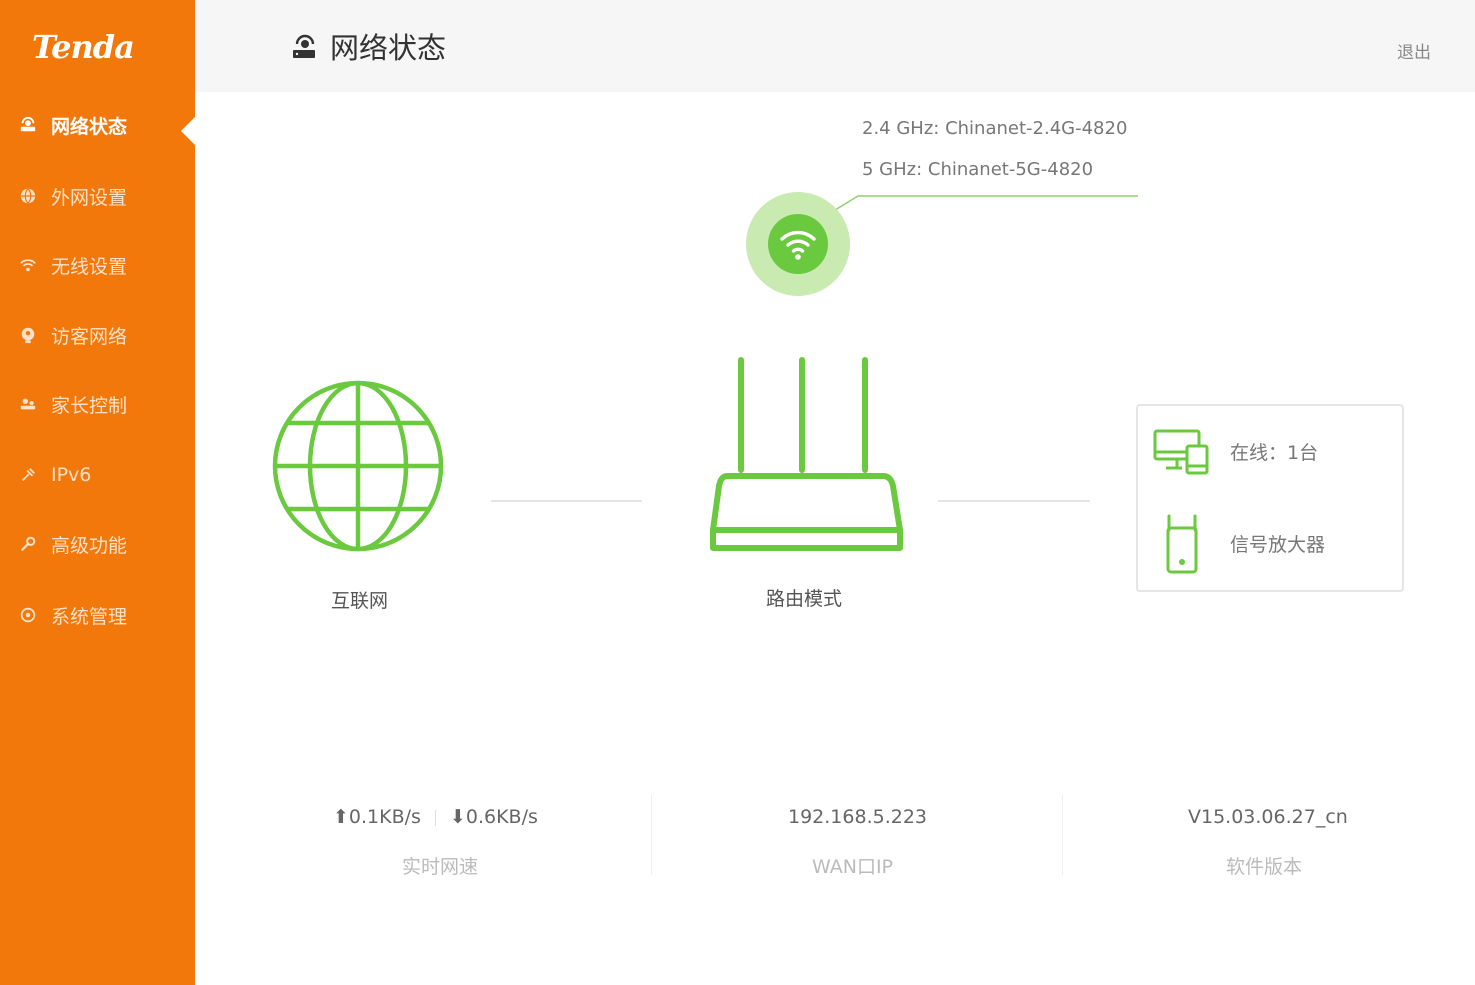 This screenshot has height=985, width=1475. I want to click on sidebar-item-label: 无线设置, so click(89, 266).